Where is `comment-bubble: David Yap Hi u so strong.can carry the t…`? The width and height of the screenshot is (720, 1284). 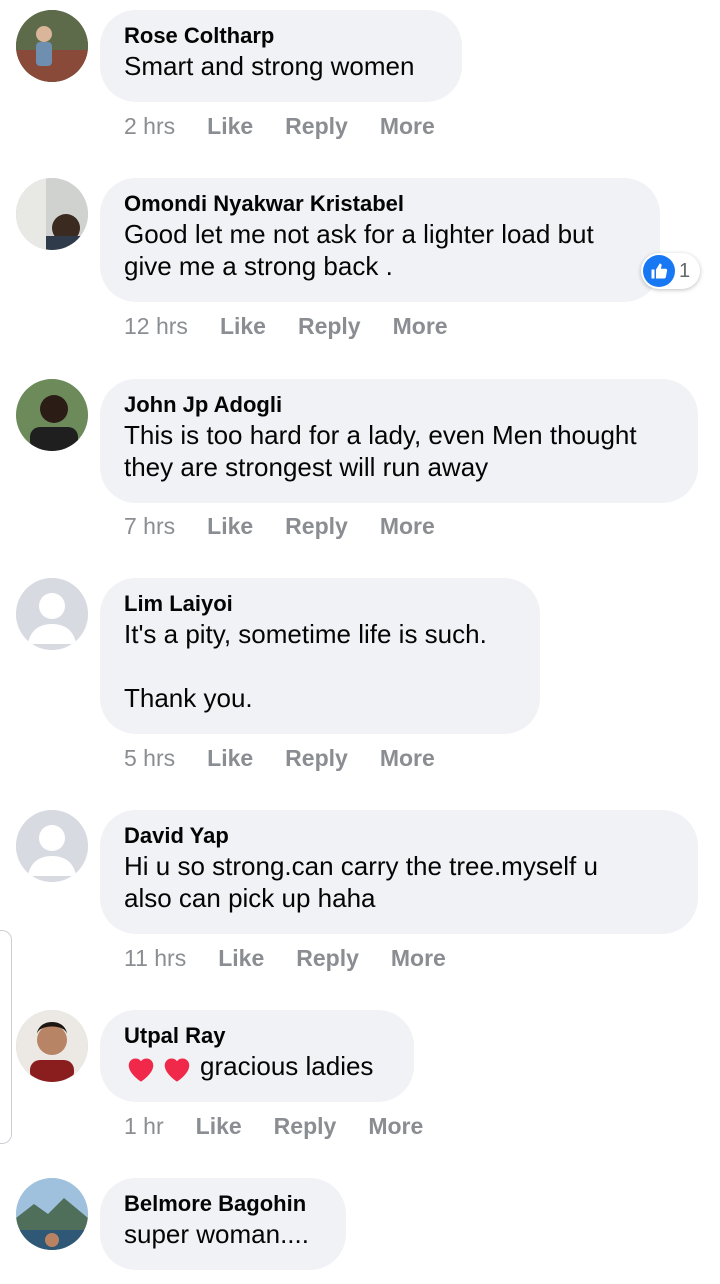 comment-bubble: David Yap Hi u so strong.can carry the t… is located at coordinates (399, 872).